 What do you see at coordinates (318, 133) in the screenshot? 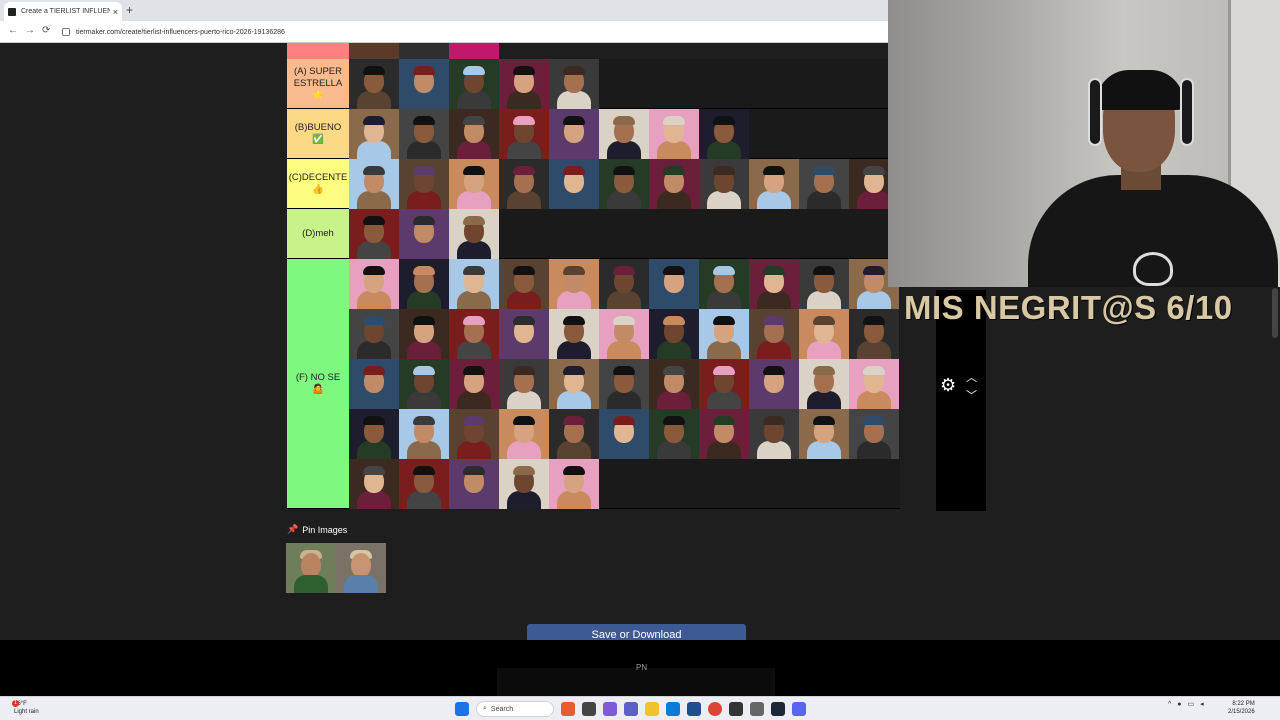
I see `tier-label: (B)BUENO ✅` at bounding box center [318, 133].